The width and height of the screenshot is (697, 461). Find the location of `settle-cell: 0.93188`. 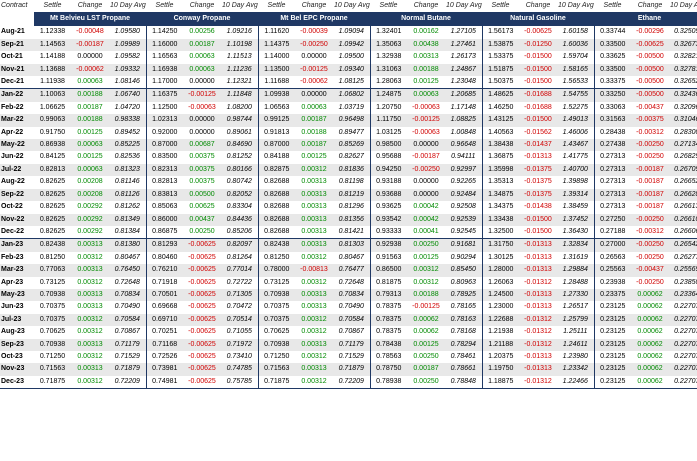

settle-cell: 0.93188 is located at coordinates (389, 182).